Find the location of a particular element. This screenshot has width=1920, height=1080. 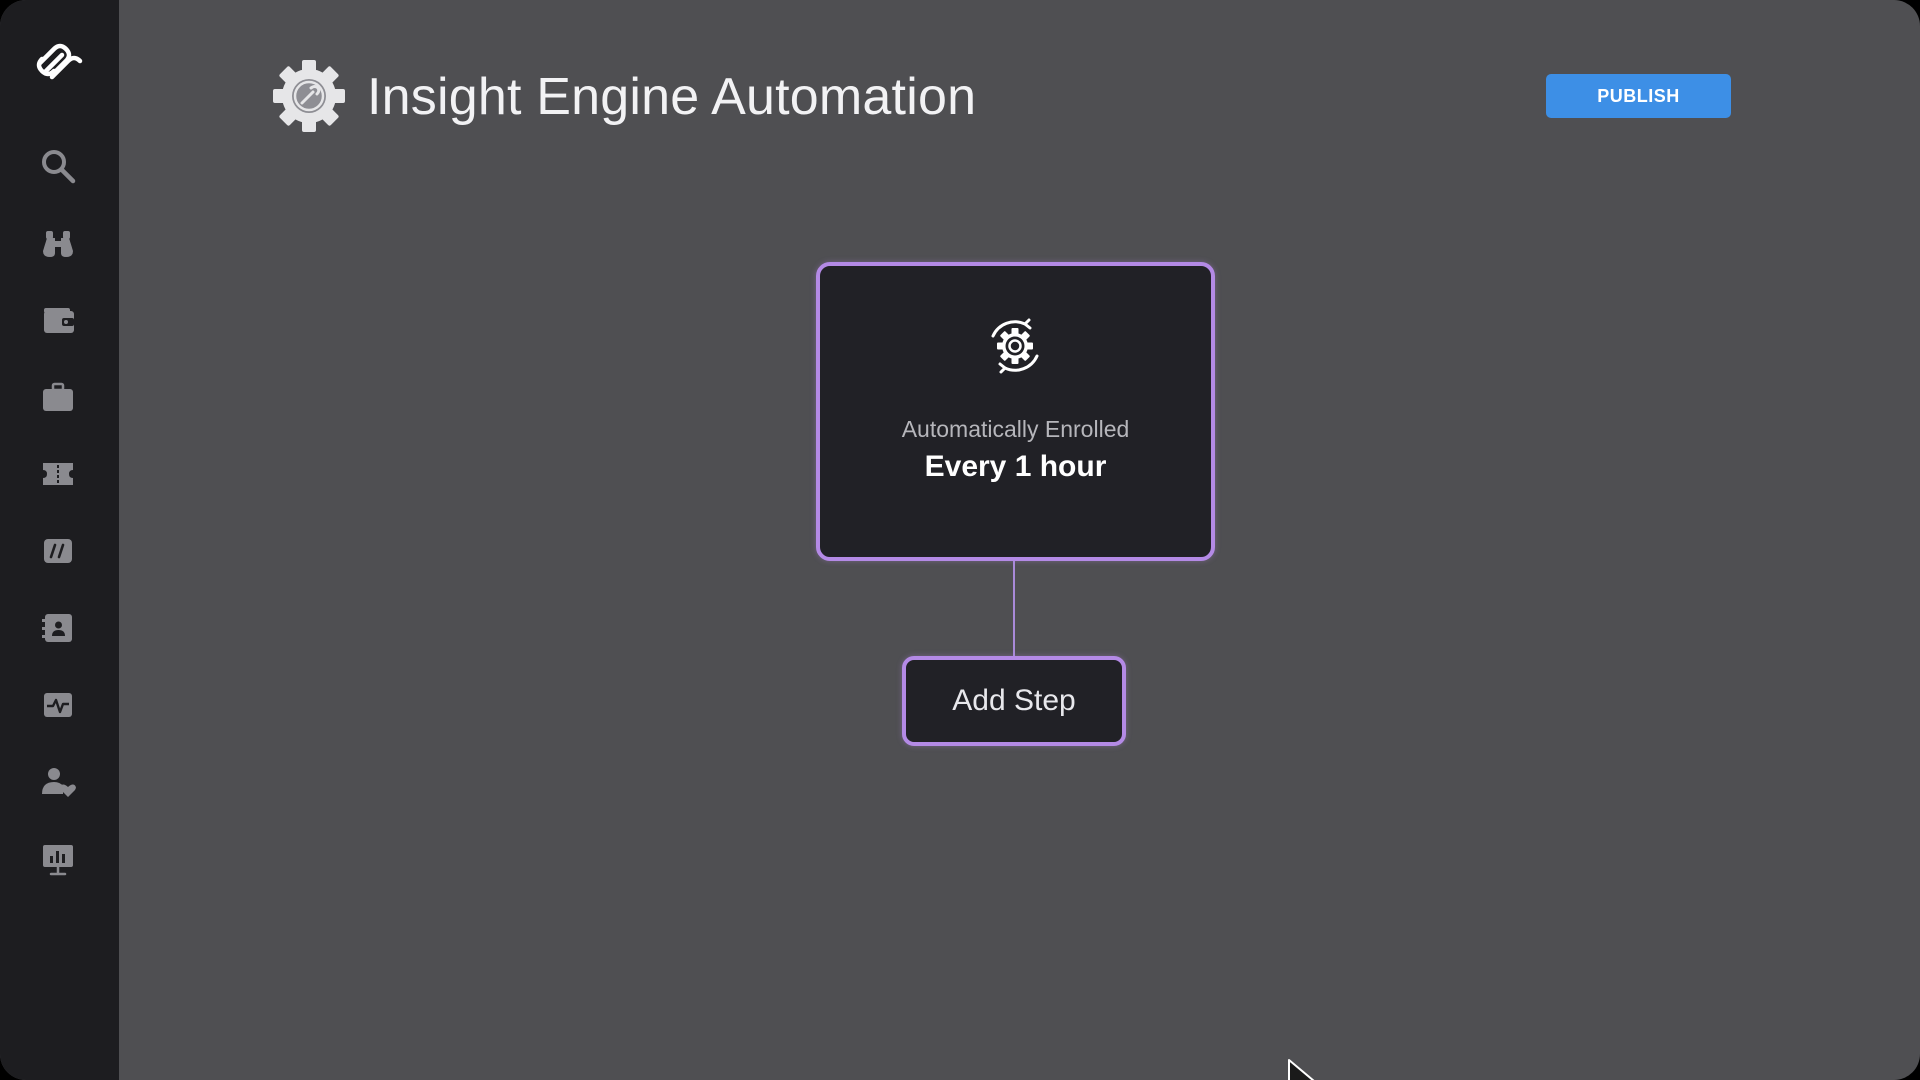

publish-button: PUBLISH is located at coordinates (1638, 96).